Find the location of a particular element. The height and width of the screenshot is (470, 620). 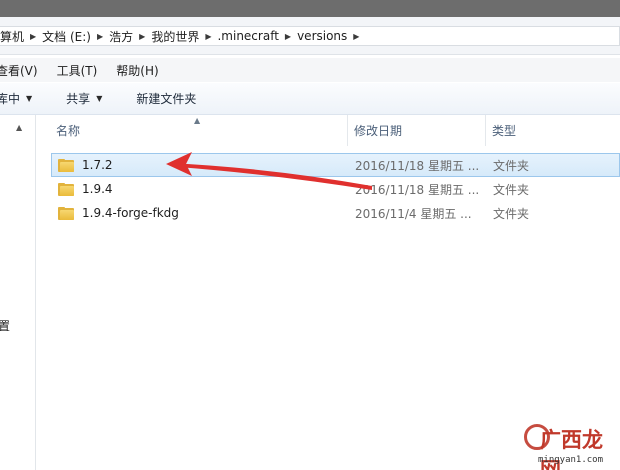

new-folder-button: 新建文件夹 is located at coordinates (166, 98).